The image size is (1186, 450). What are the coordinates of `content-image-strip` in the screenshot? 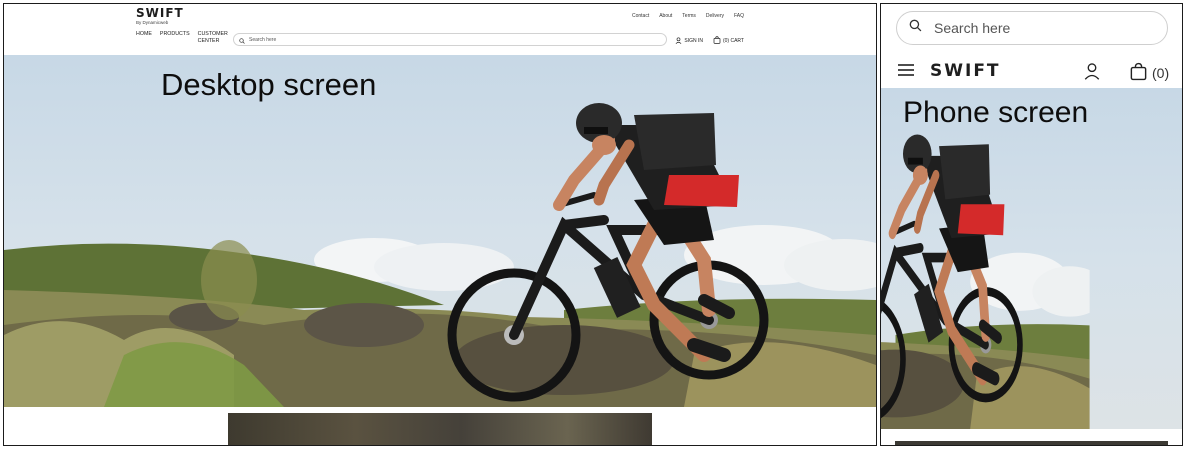 It's located at (440, 429).